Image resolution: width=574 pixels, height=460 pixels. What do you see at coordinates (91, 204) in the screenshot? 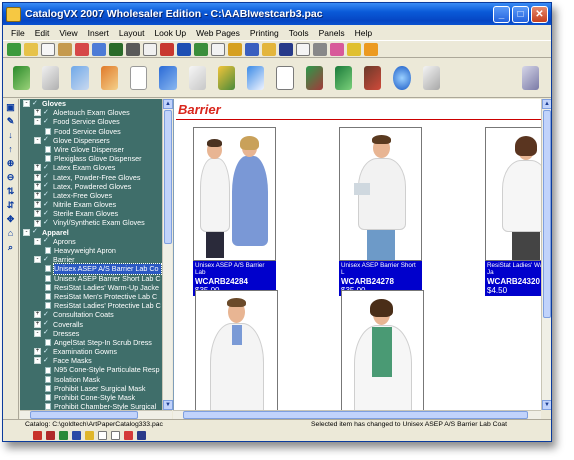
I see `tree-node: + ✓ Nitrile Exam Gloves` at bounding box center [91, 204].